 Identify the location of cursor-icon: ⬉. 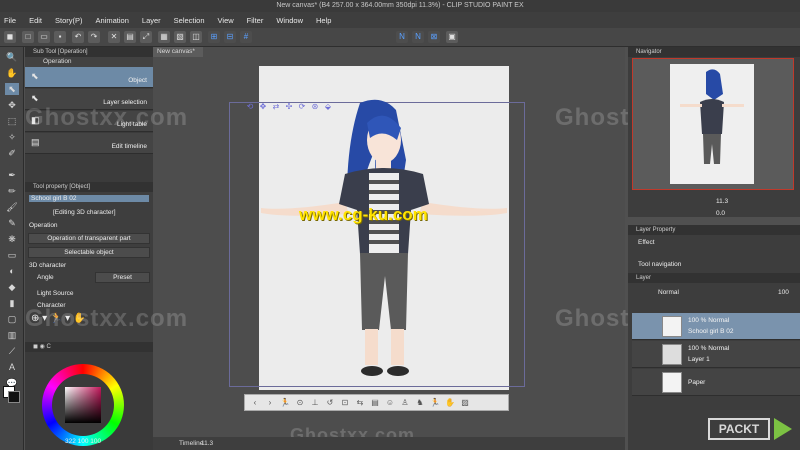
(35, 76).